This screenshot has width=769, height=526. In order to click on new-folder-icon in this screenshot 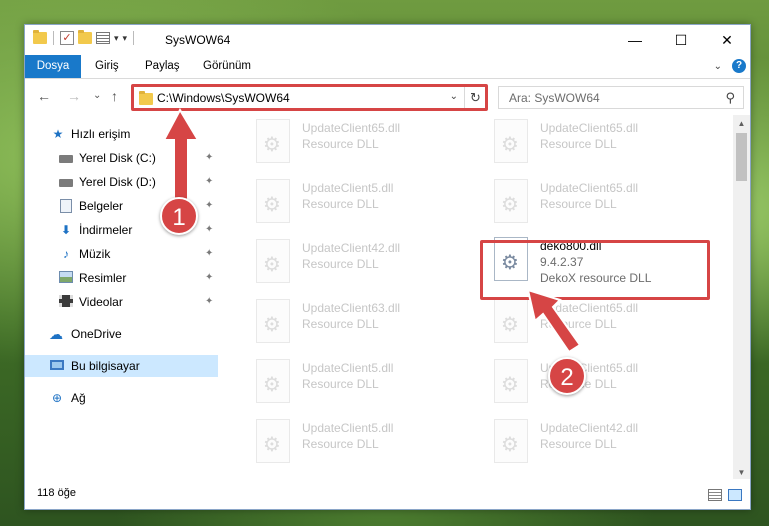, I will do `click(85, 37)`.